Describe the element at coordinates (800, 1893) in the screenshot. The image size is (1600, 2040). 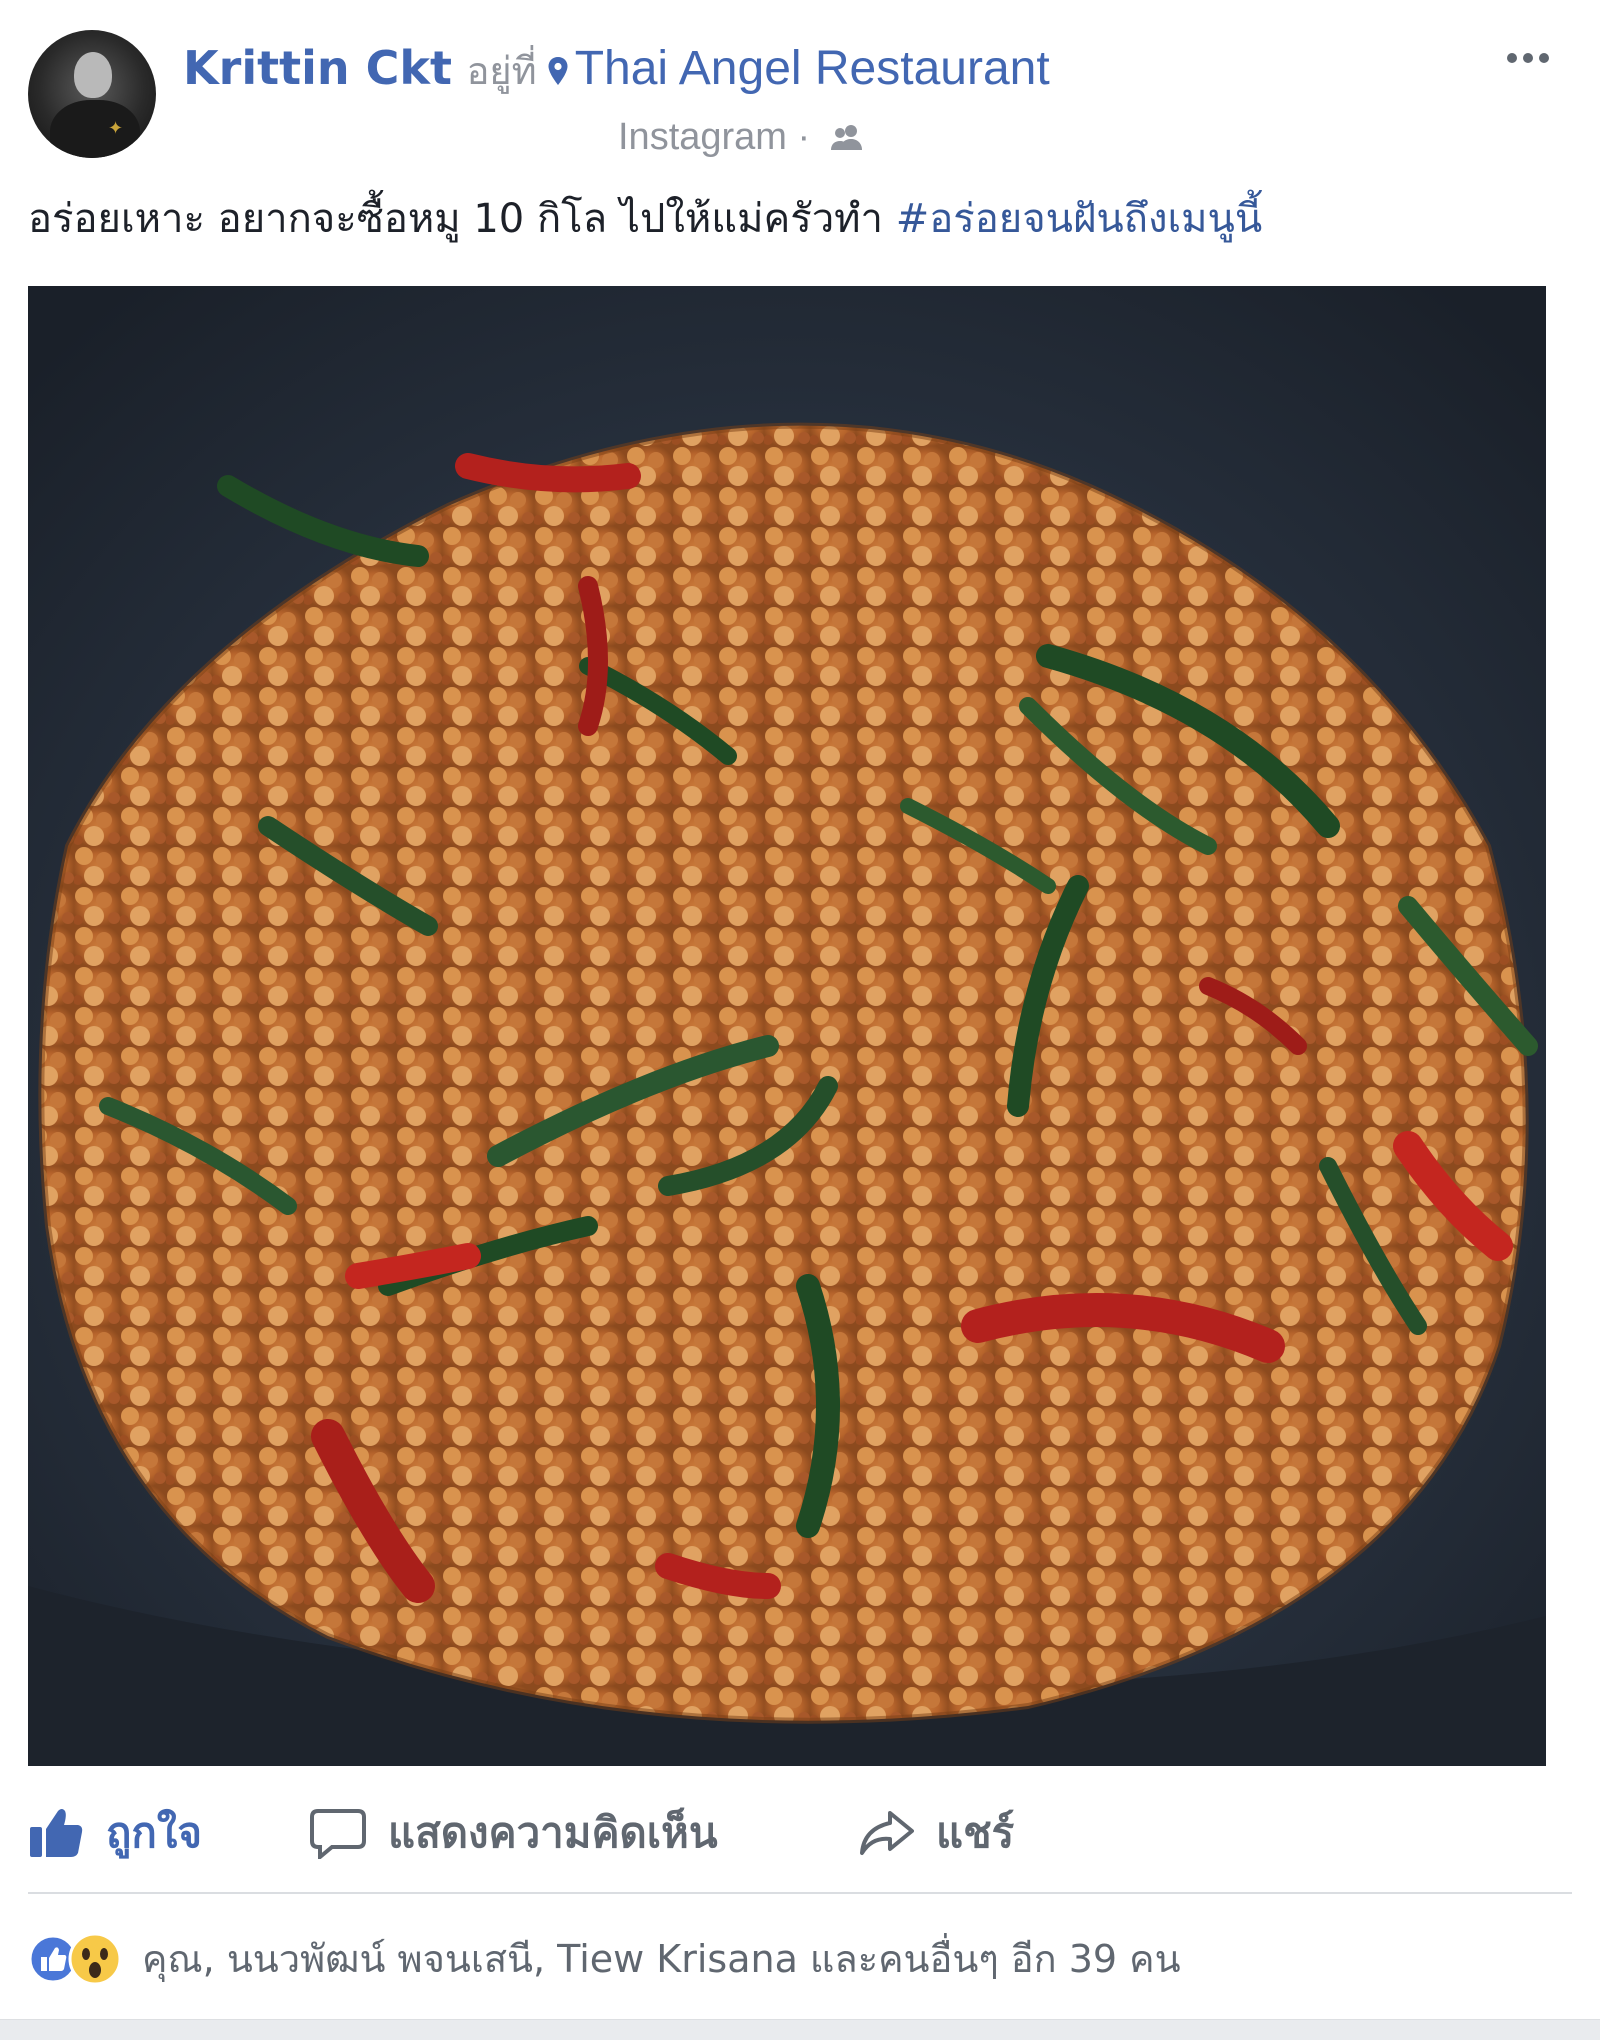
I see `divider` at that location.